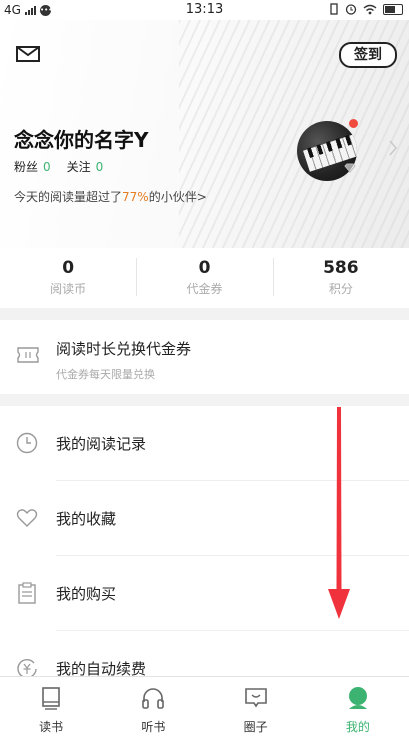  Describe the element at coordinates (27, 518) in the screenshot. I see `heart-icon` at that location.